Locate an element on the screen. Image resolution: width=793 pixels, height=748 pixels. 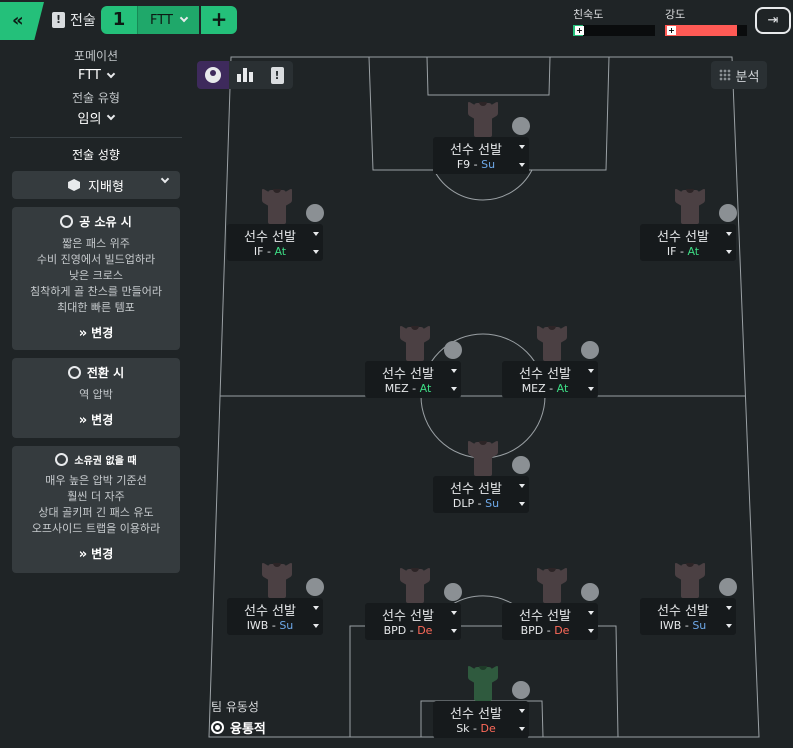
instruction-line: 오프사이드 트랩을 이용하라 is located at coordinates (96, 528).